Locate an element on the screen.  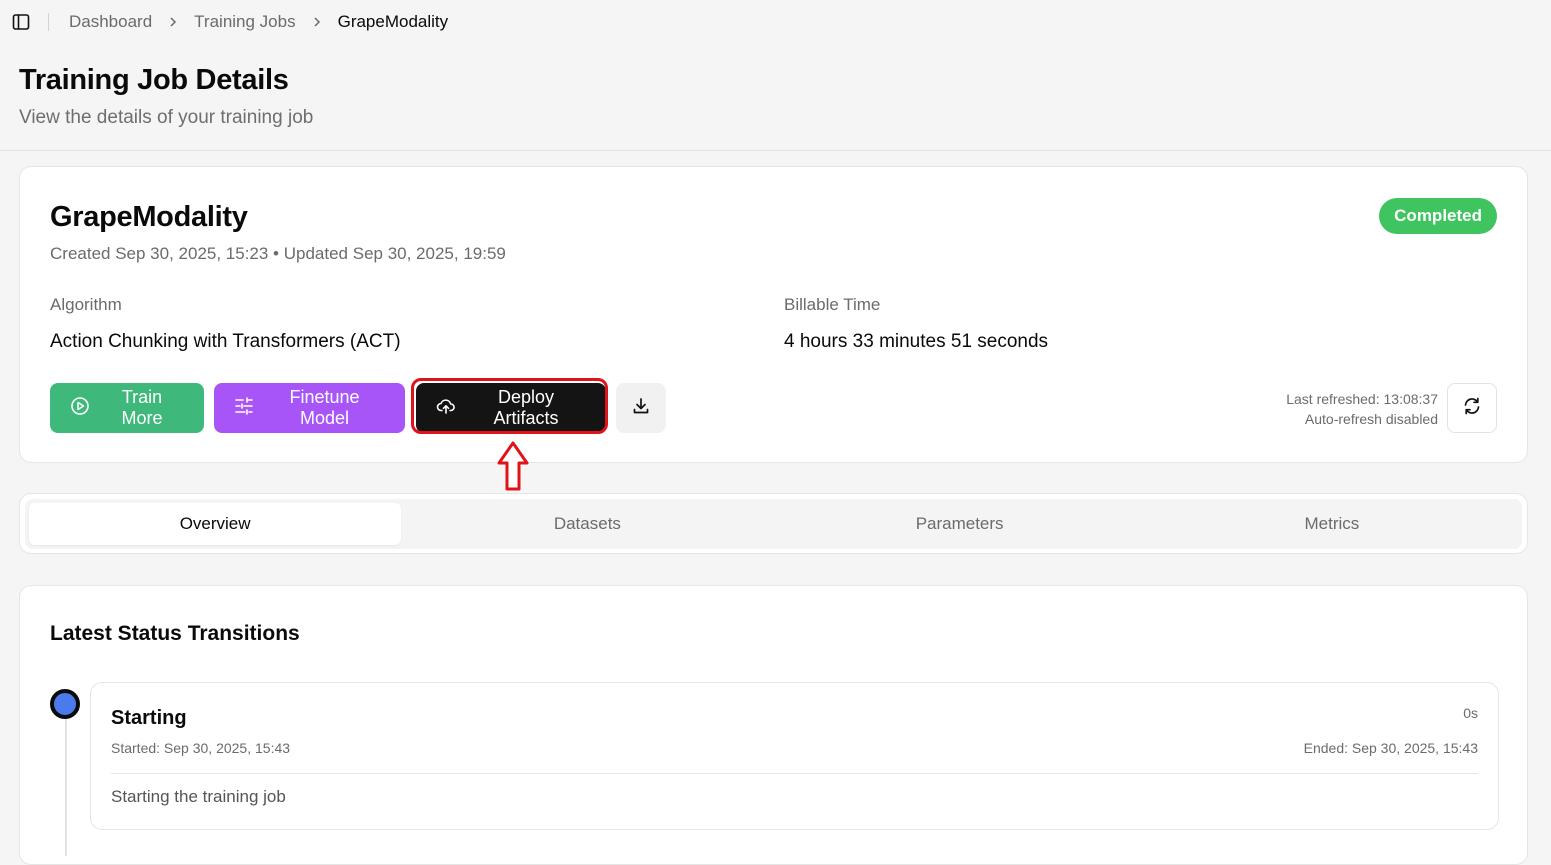
sliders-icon is located at coordinates (244, 408).